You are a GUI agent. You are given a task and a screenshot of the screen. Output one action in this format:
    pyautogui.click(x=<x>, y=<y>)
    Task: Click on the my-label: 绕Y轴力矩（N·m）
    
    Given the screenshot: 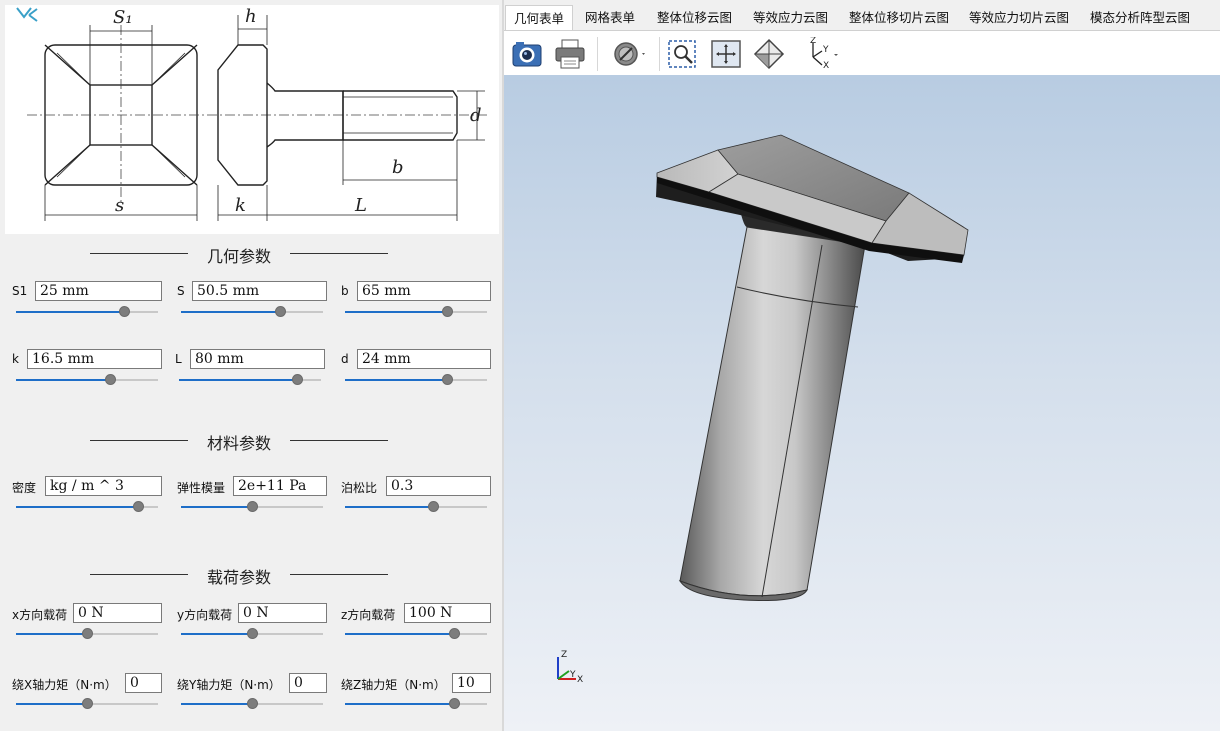 What is the action you would take?
    pyautogui.click(x=229, y=685)
    